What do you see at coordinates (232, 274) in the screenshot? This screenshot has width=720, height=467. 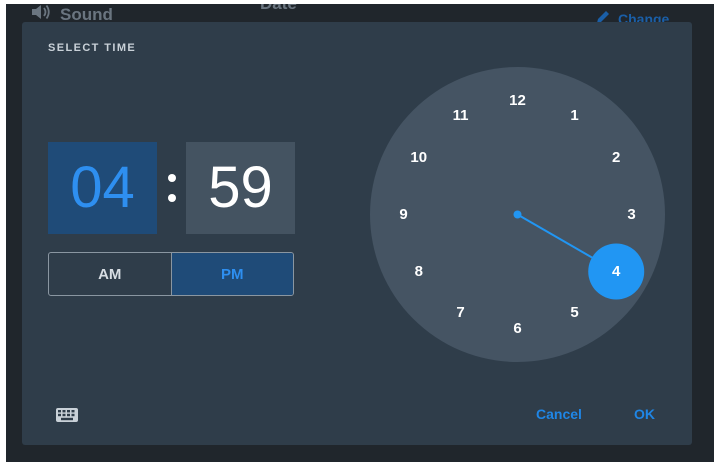 I see `pm-button: PM` at bounding box center [232, 274].